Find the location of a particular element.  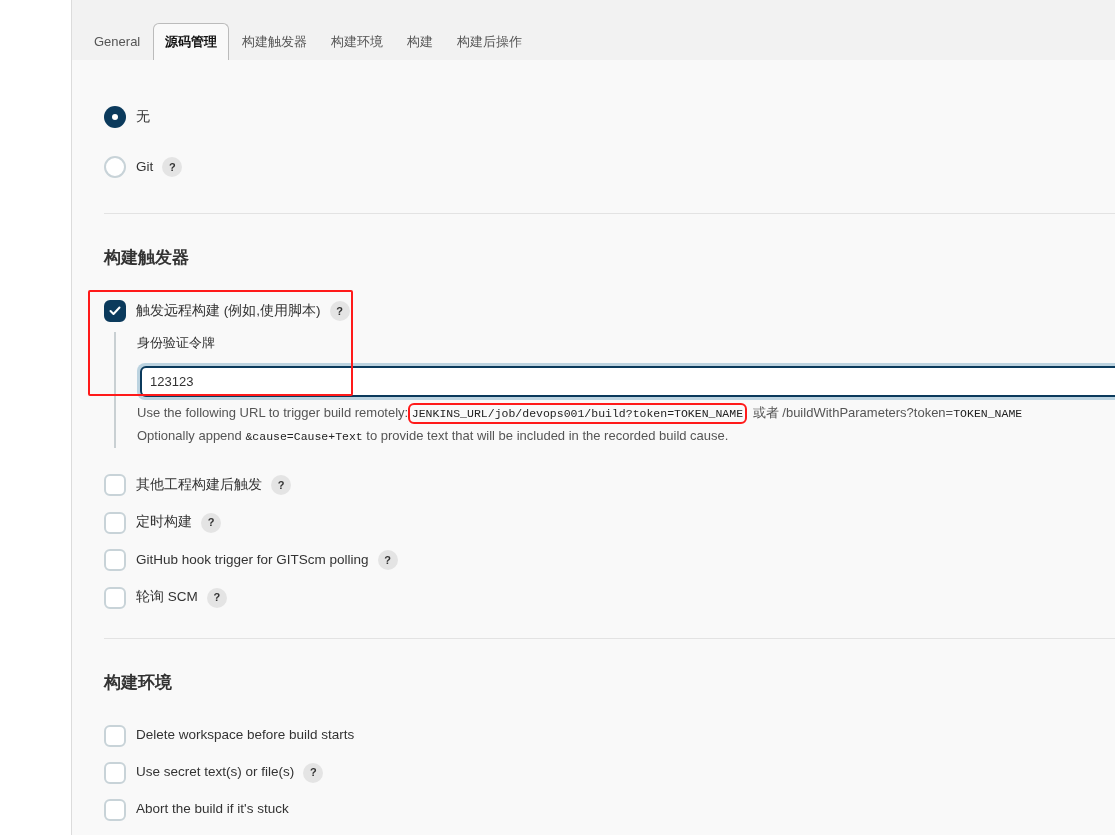

tab: 构建 is located at coordinates (420, 41).